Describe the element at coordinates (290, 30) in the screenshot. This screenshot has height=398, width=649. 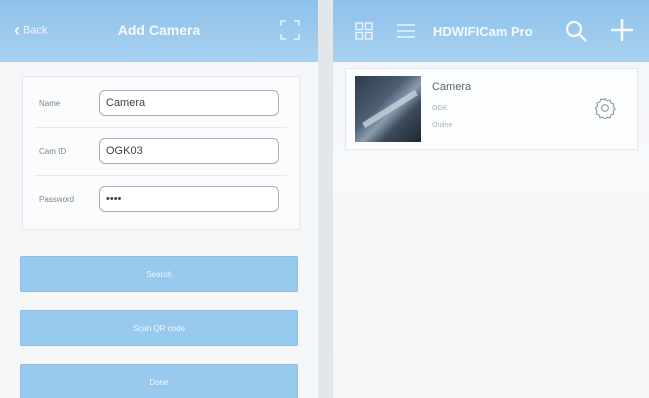
I see `scan-icon` at that location.